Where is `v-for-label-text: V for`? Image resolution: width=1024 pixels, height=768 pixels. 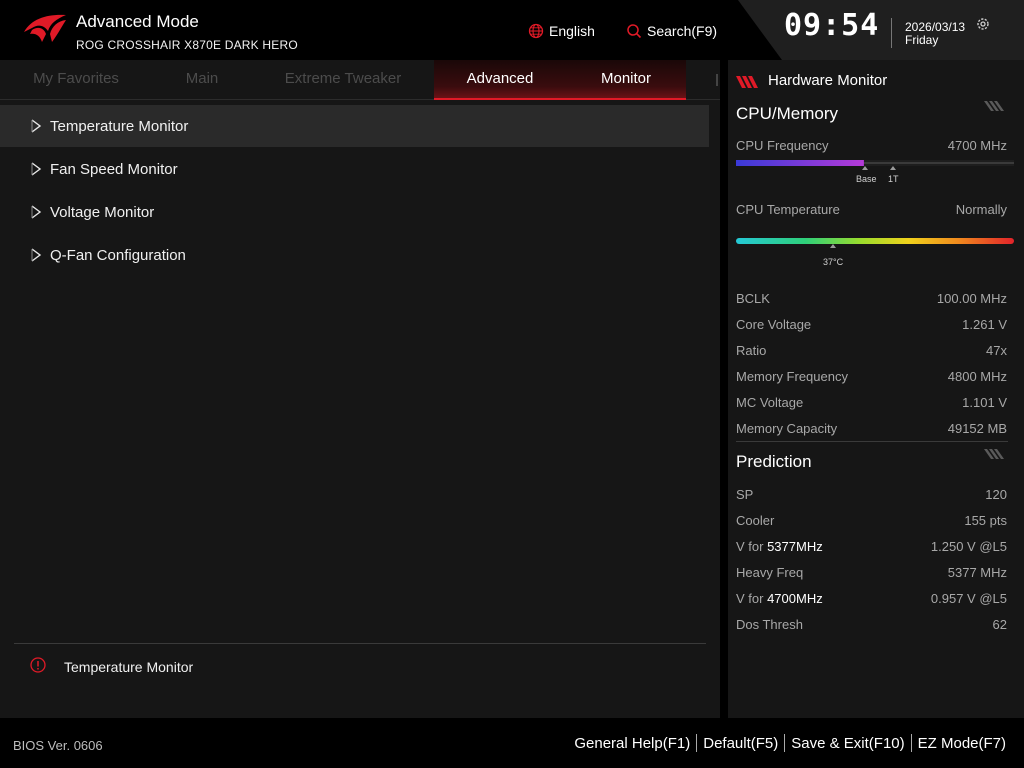 v-for-label-text: V for is located at coordinates (752, 546).